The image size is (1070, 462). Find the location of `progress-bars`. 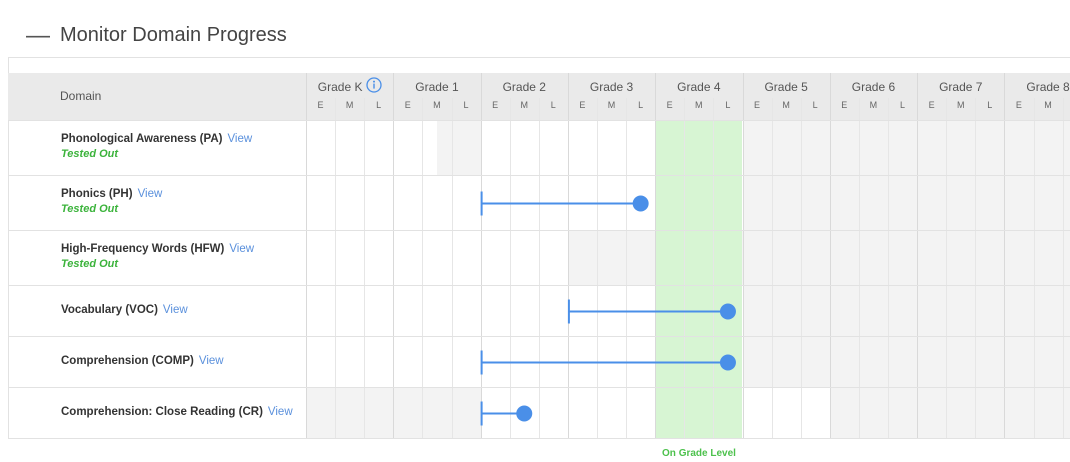

progress-bars is located at coordinates (608, 308).